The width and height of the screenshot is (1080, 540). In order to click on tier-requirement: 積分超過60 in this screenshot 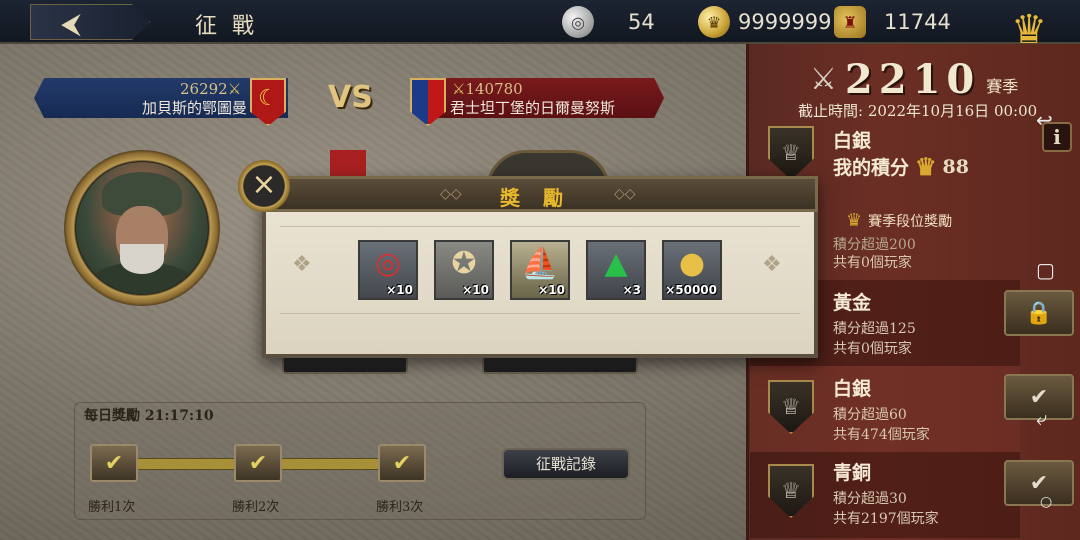, I will do `click(870, 415)`.